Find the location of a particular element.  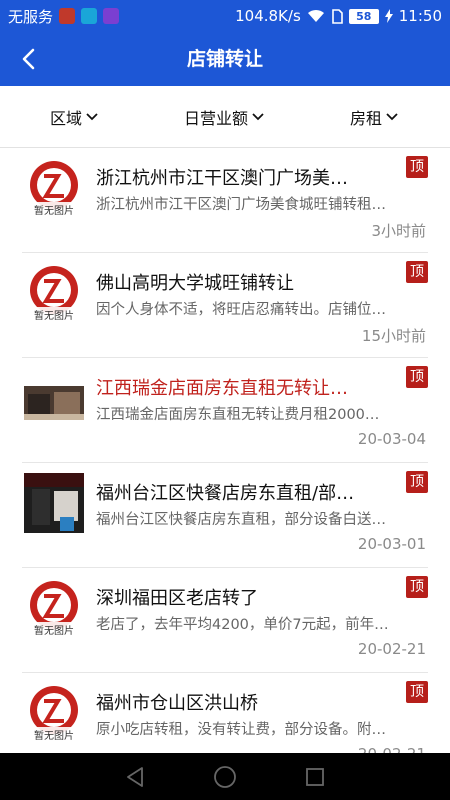

status-right: 104.8K/s 58 11:50 is located at coordinates (338, 16).